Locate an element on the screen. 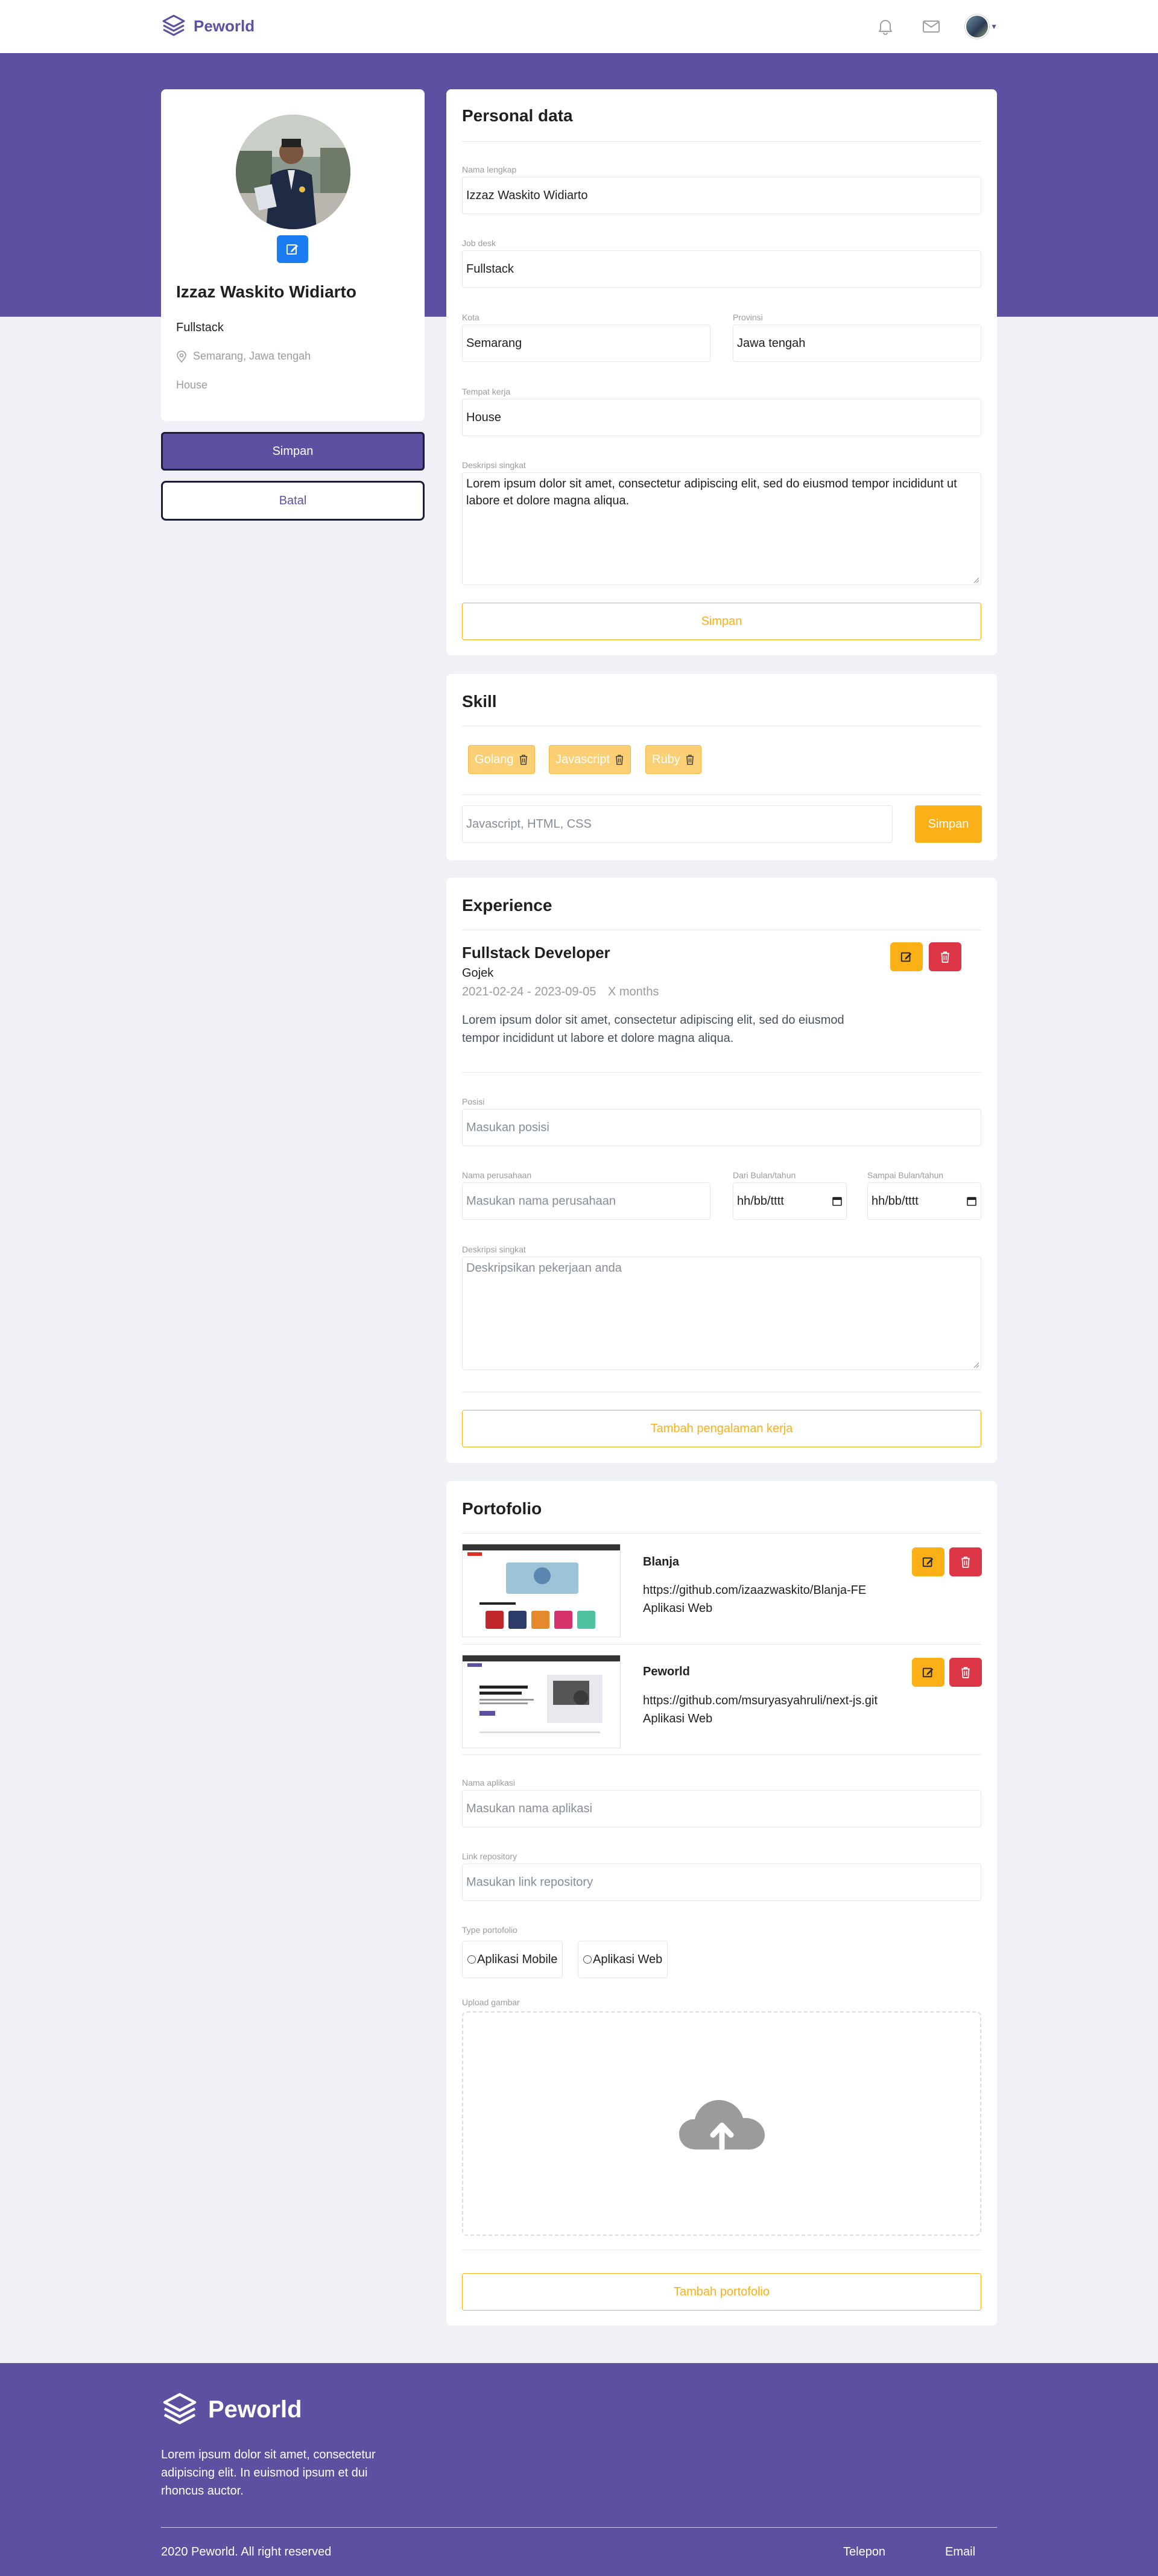 This screenshot has width=1158, height=2576. experience-position: Fullstack Developer is located at coordinates (536, 953).